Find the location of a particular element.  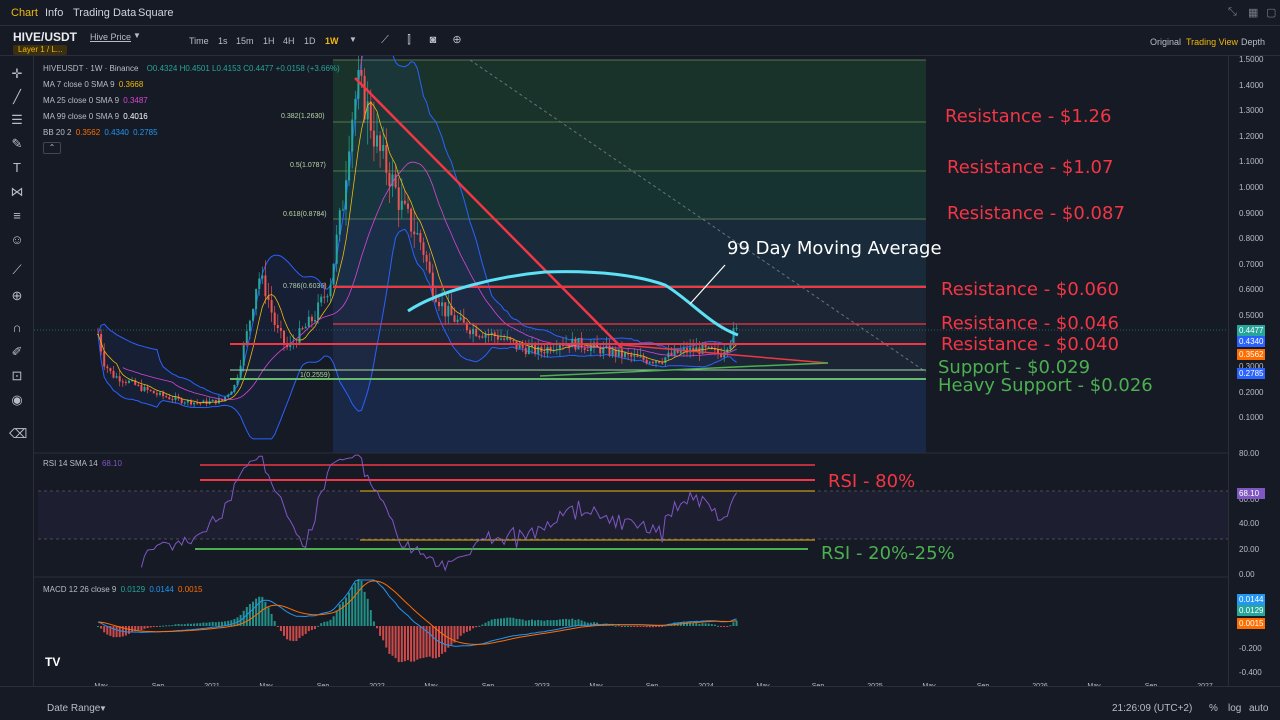

emoji-icon: ☺ is located at coordinates (17, 240).